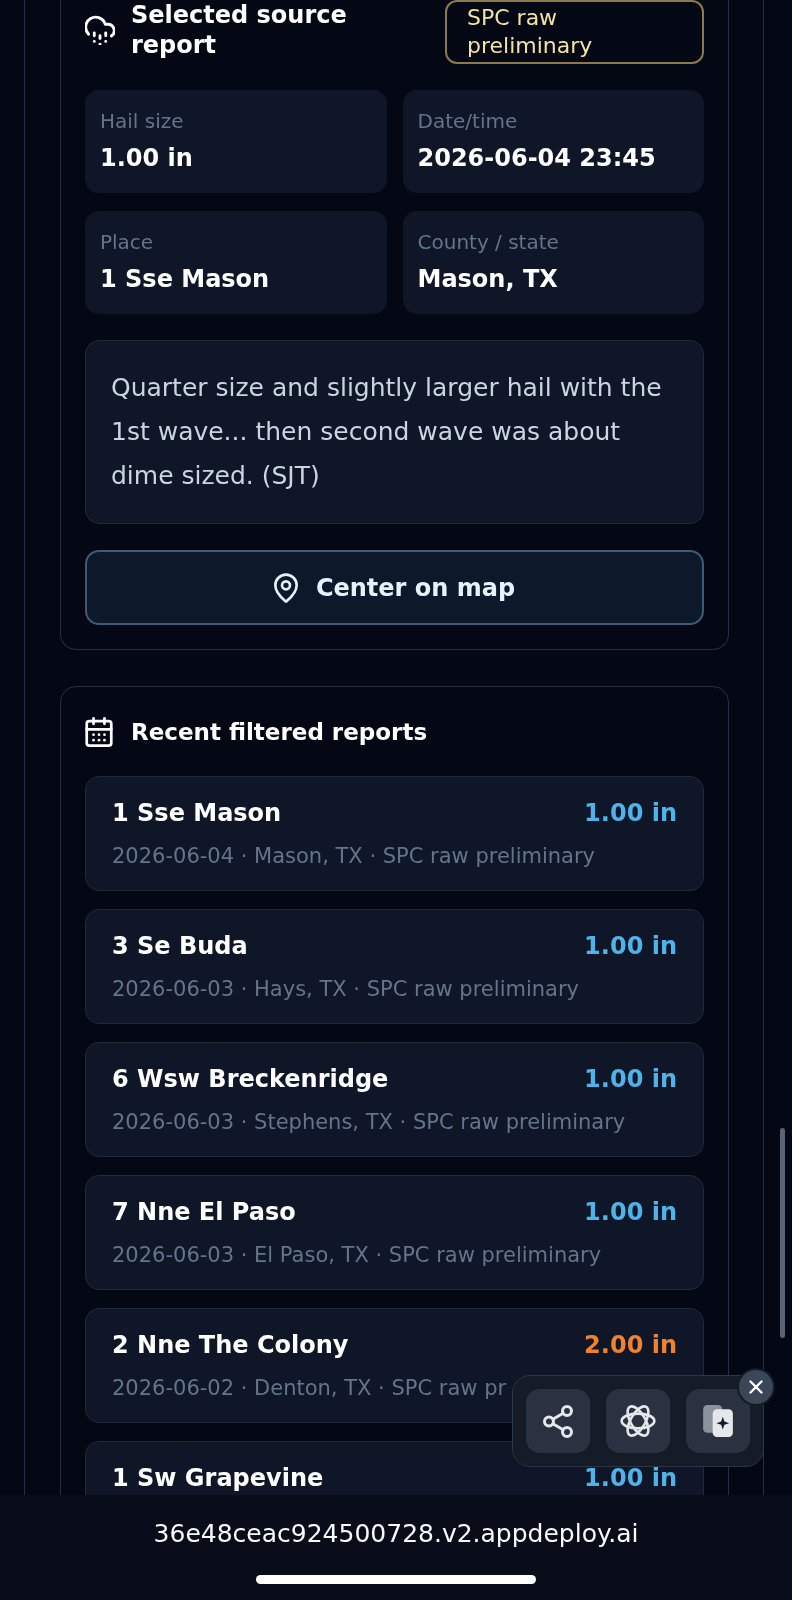 This screenshot has width=792, height=1600. I want to click on report-place: 1 Sse Mason, so click(197, 813).